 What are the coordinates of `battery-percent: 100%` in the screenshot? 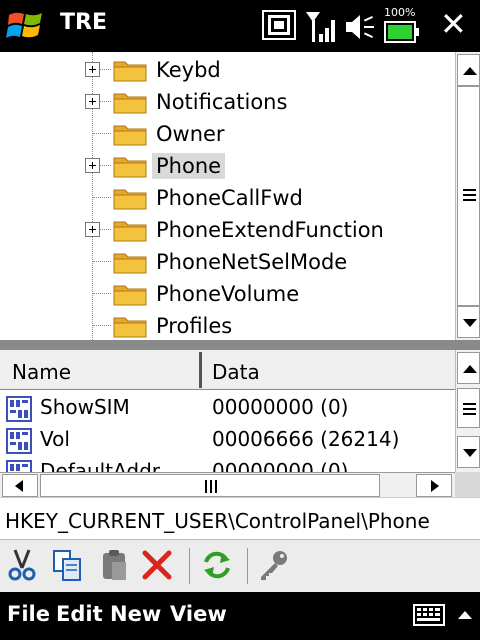 It's located at (400, 12).